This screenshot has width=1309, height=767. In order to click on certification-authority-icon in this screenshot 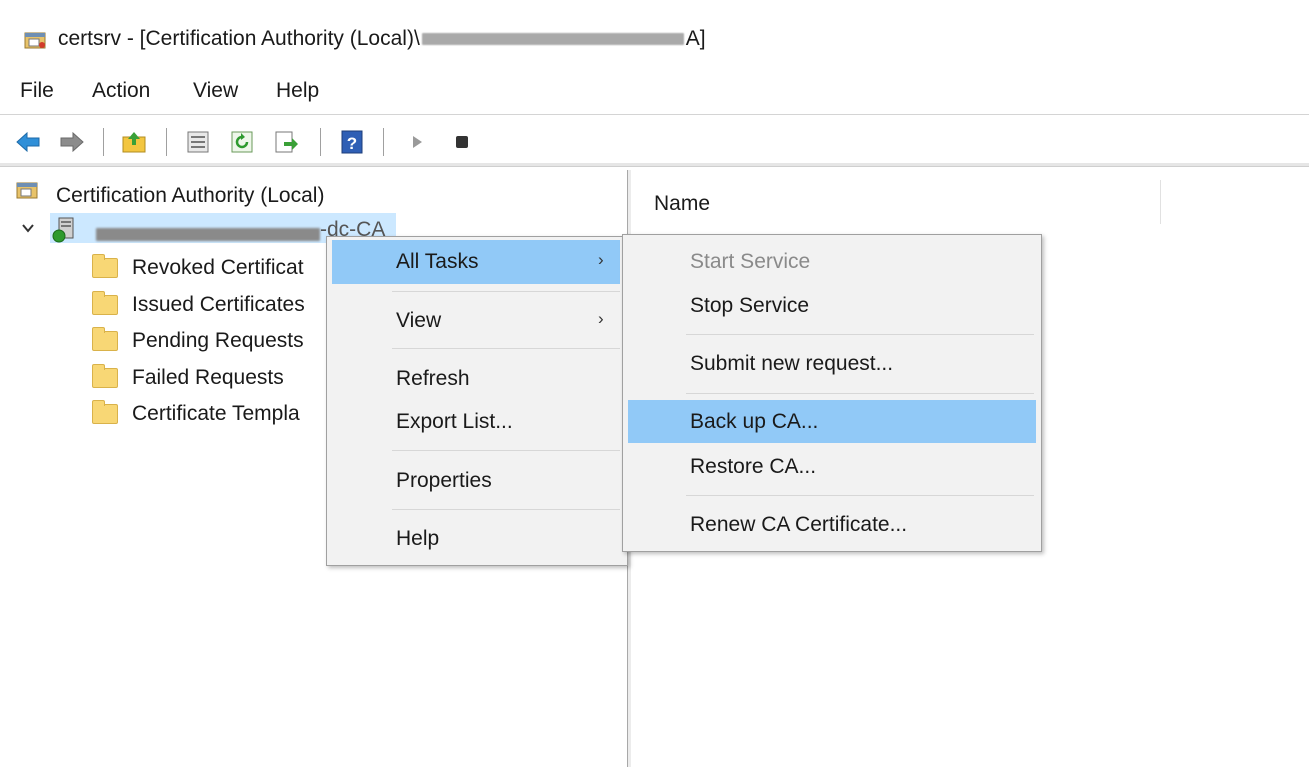, I will do `click(27, 190)`.